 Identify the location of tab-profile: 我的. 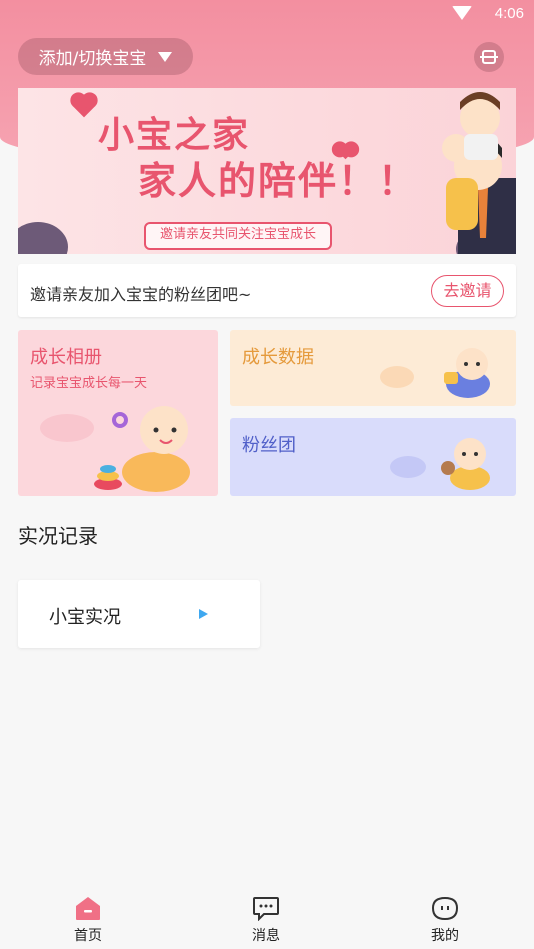
(445, 919).